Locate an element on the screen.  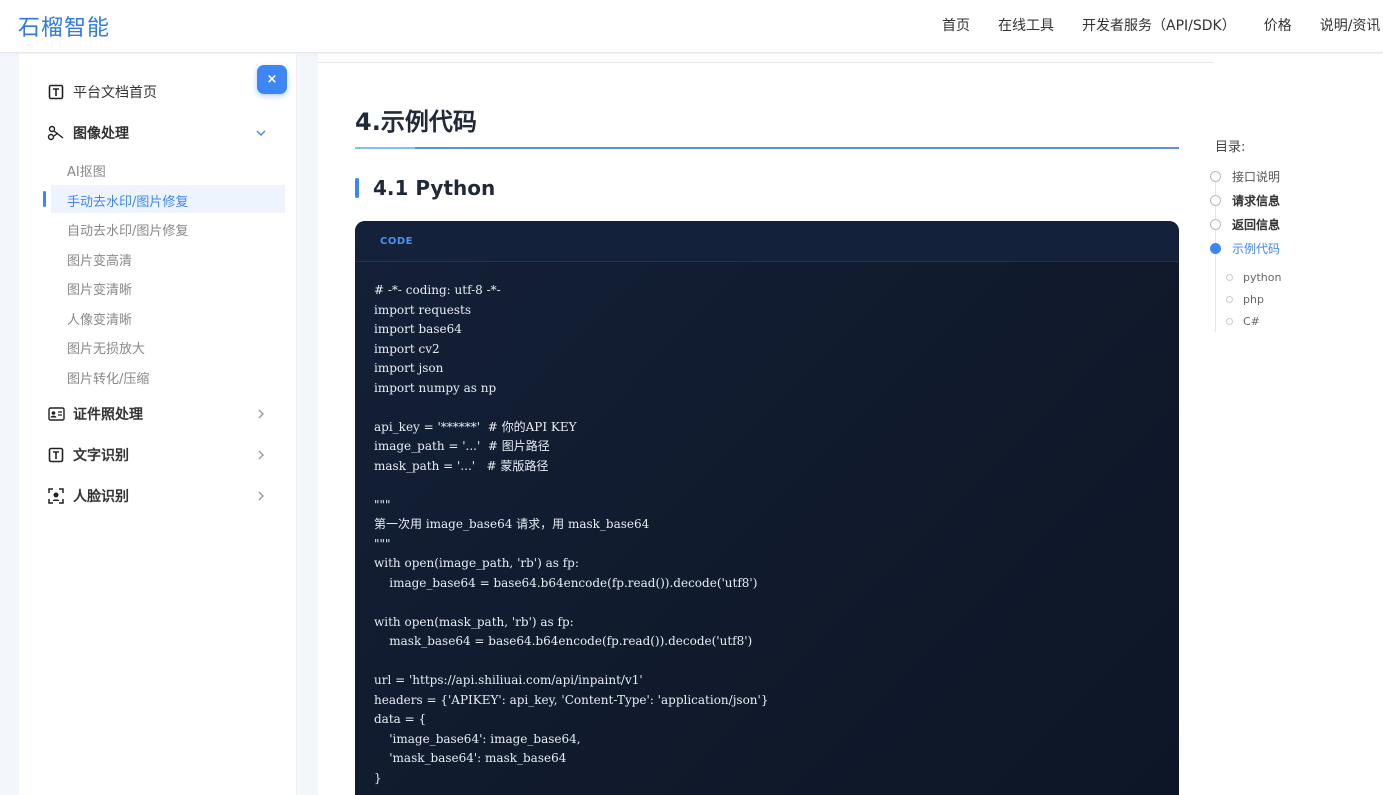
sidebar-item-label: 图像处理 is located at coordinates (101, 134).